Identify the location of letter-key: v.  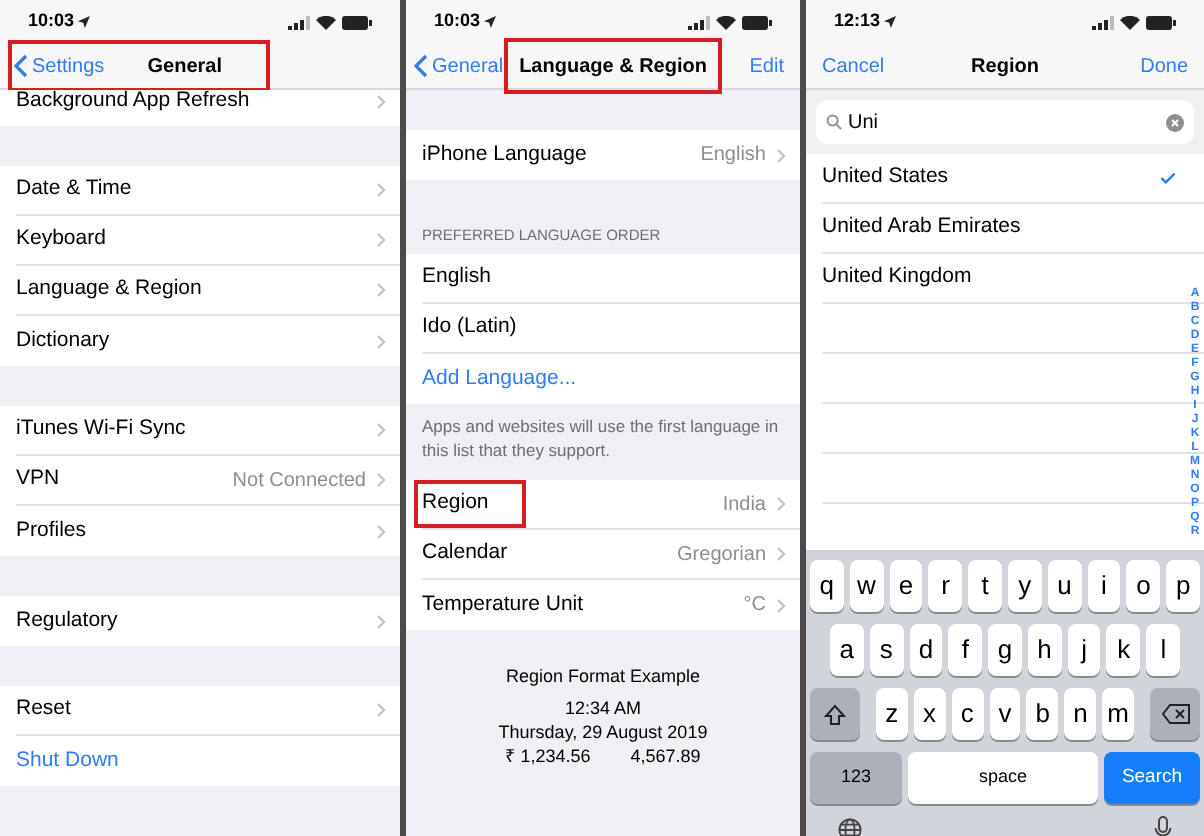
(1005, 714).